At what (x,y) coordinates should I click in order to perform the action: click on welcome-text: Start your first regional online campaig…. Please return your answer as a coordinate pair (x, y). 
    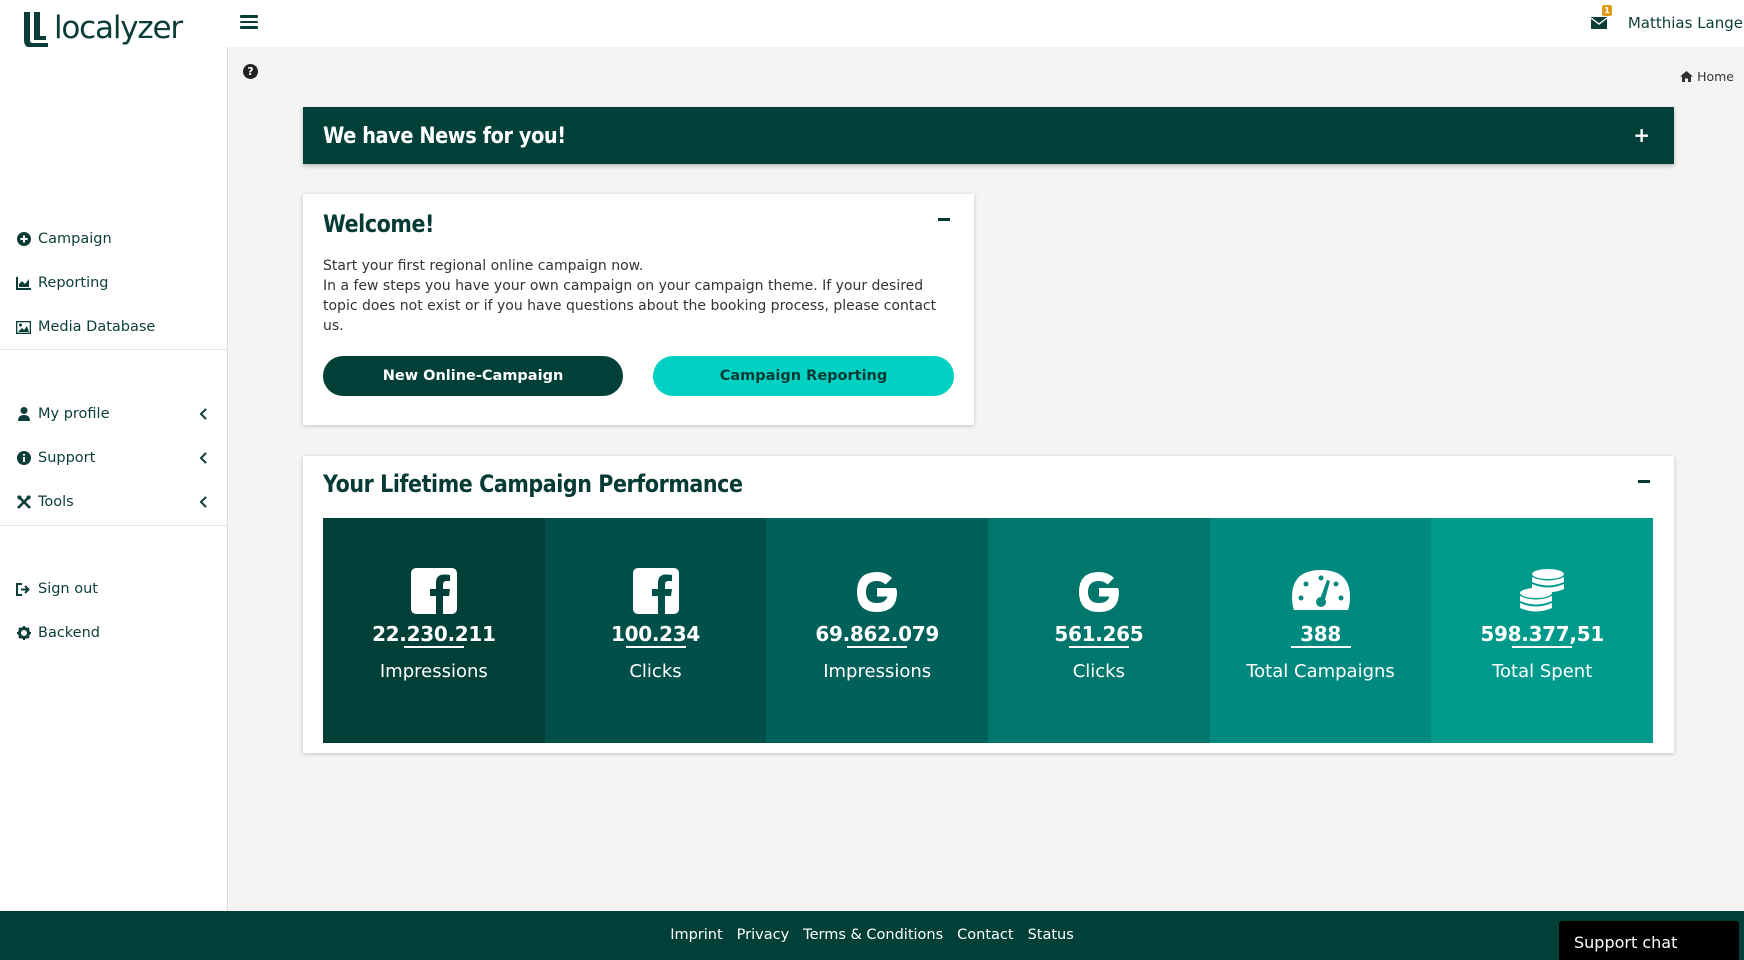
    Looking at the image, I should click on (638, 296).